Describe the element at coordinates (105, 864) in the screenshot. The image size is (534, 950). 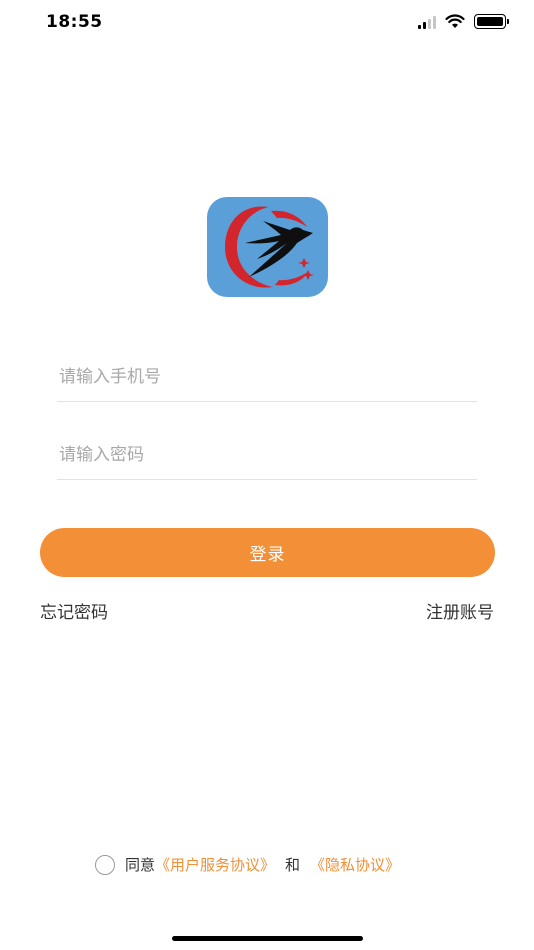
I see `agree-checkbox` at that location.